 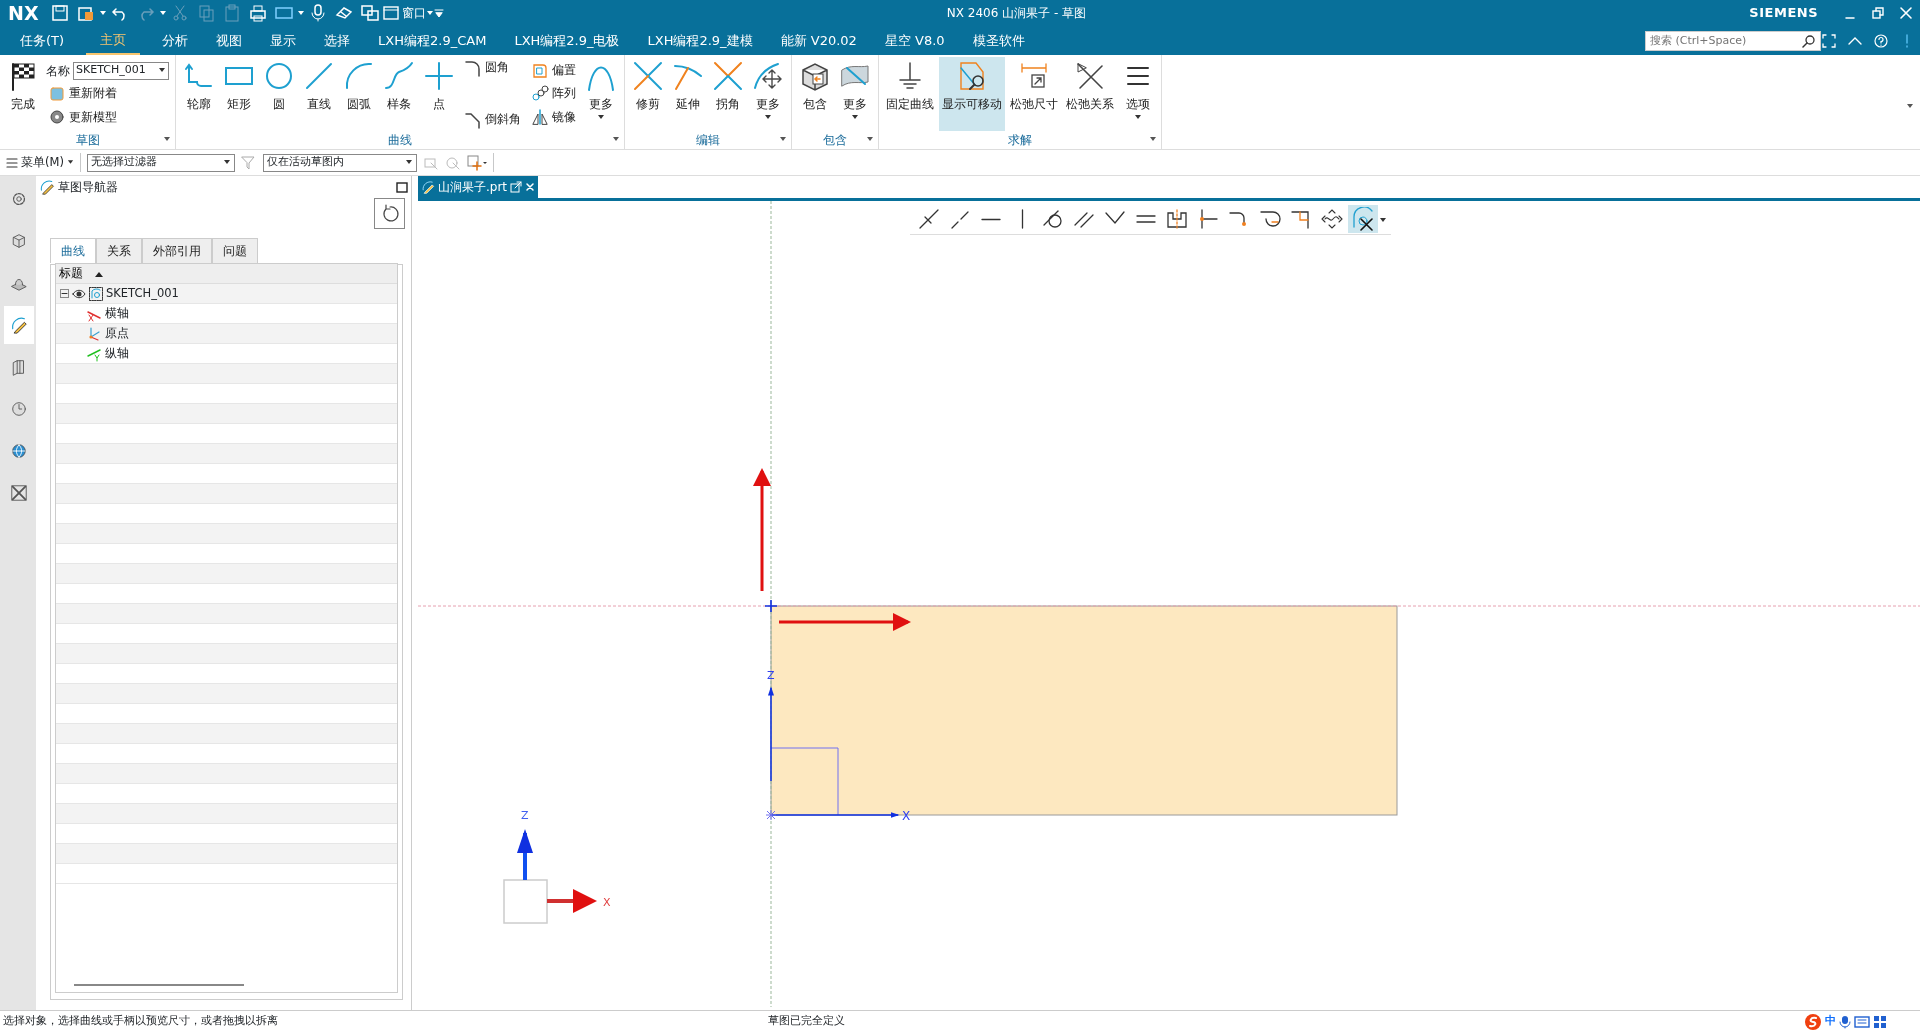 I want to click on ribbon-button: 拐角, so click(x=728, y=94).